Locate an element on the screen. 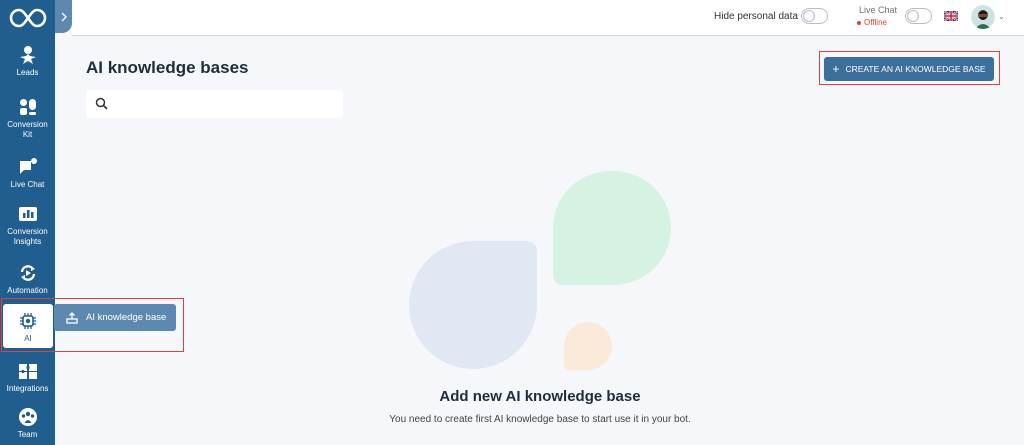 This screenshot has height=445, width=1024. search-box is located at coordinates (214, 104).